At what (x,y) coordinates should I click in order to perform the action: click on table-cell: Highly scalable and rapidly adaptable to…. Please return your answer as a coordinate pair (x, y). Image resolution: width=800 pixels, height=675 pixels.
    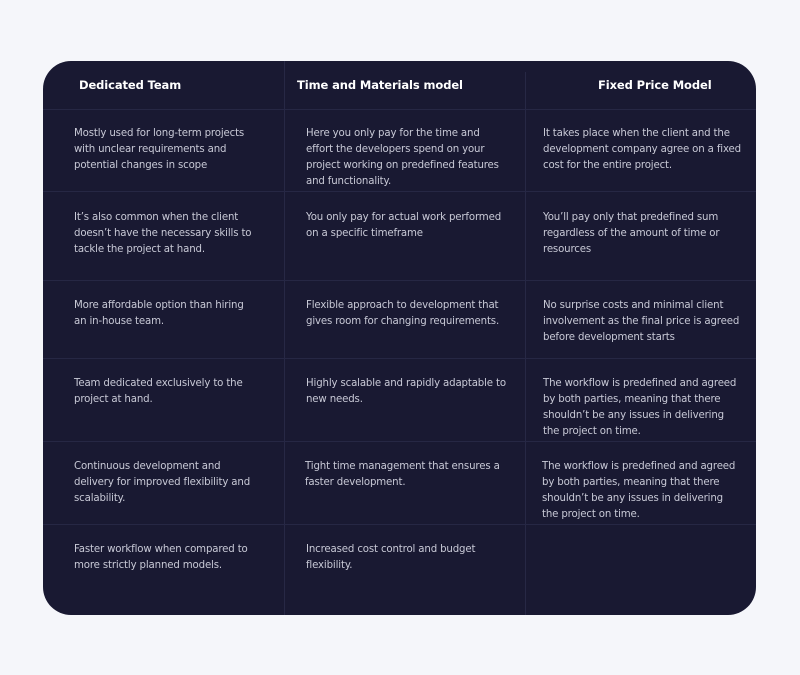
    Looking at the image, I should click on (406, 391).